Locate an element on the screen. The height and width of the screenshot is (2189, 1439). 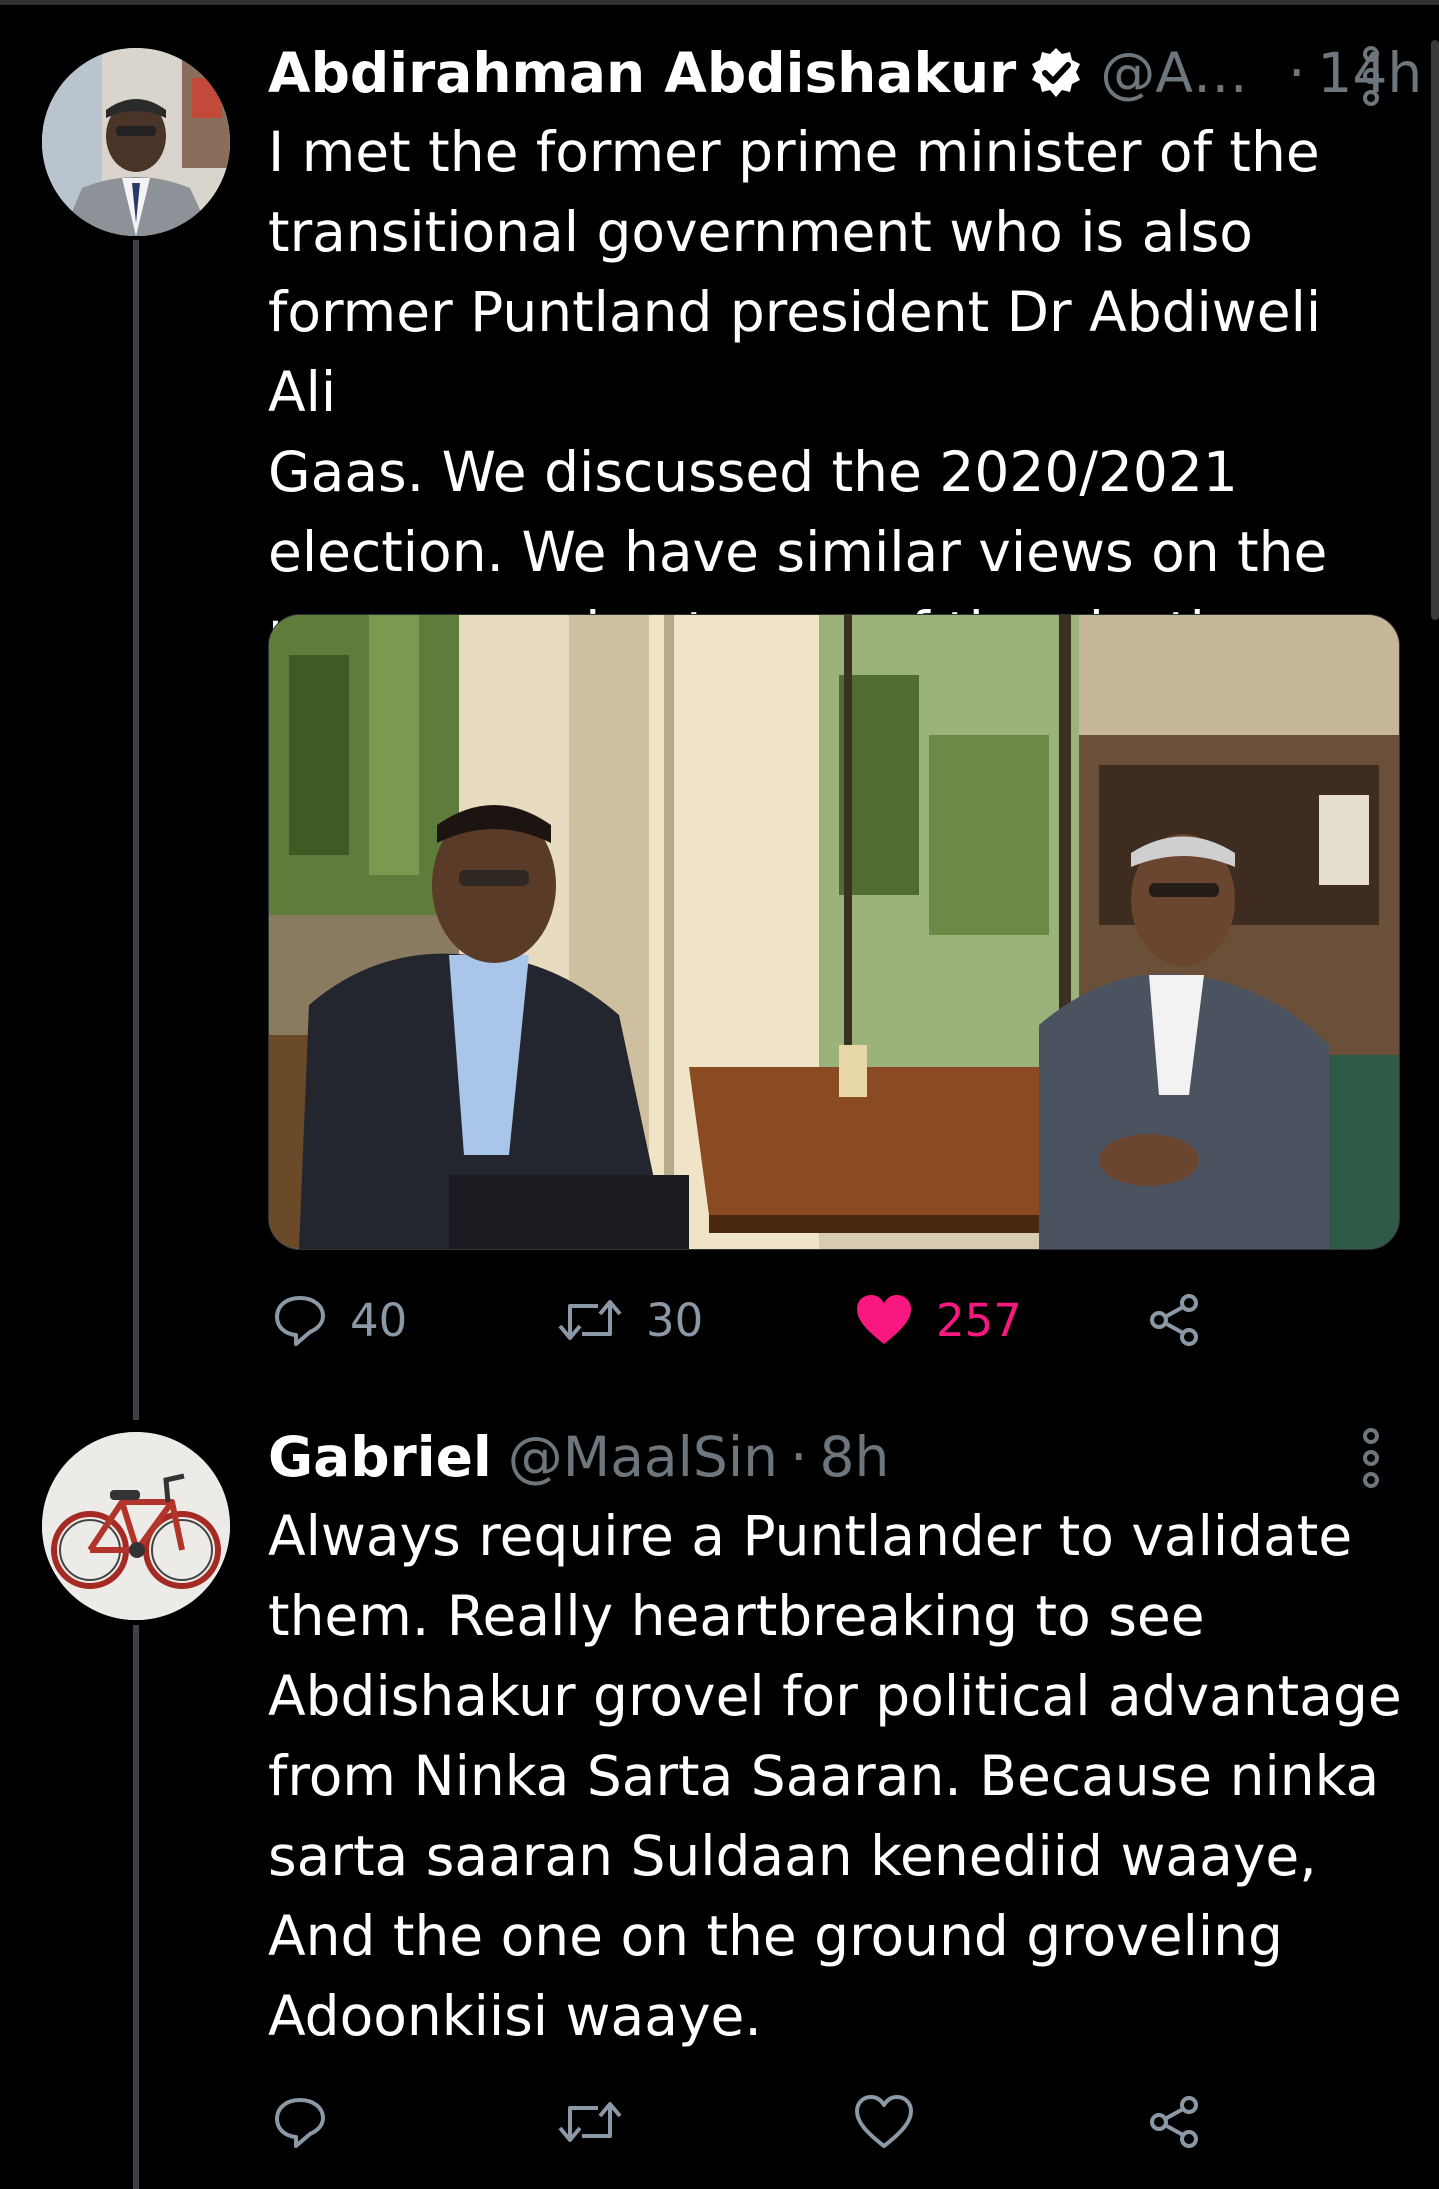
avatar-photo is located at coordinates (136, 142).